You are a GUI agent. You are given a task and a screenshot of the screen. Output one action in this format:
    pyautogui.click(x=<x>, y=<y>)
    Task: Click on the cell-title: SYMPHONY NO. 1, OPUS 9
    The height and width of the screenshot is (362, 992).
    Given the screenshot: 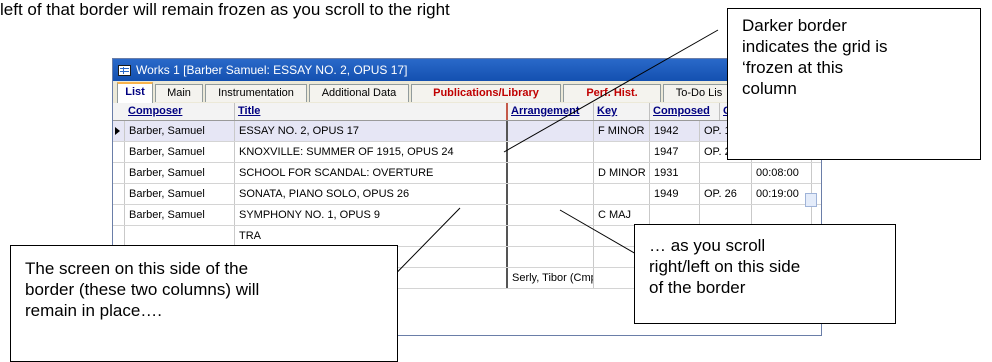 What is the action you would take?
    pyautogui.click(x=371, y=215)
    